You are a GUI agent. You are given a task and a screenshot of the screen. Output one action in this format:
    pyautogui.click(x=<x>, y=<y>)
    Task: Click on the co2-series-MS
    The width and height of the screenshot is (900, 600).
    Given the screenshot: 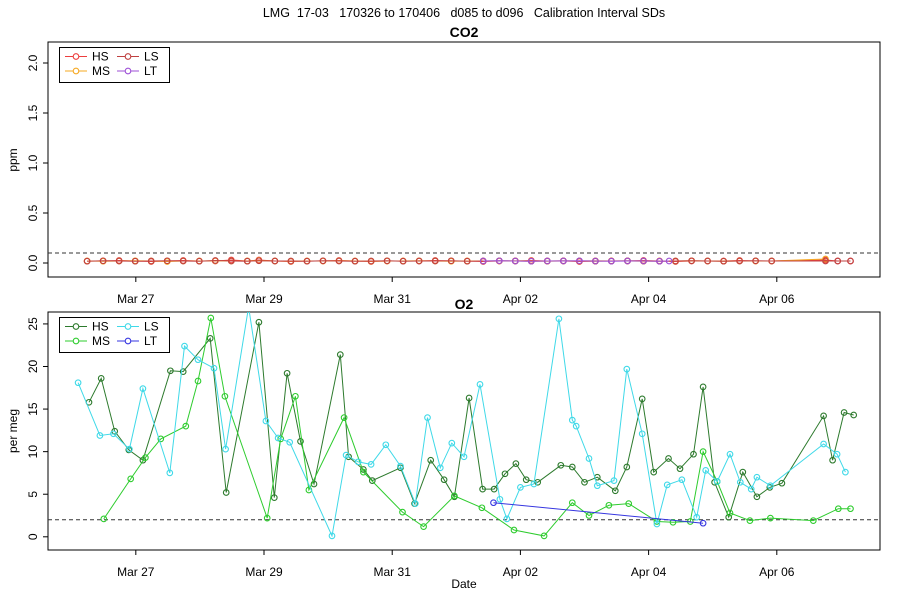 What is the action you would take?
    pyautogui.click(x=456, y=260)
    